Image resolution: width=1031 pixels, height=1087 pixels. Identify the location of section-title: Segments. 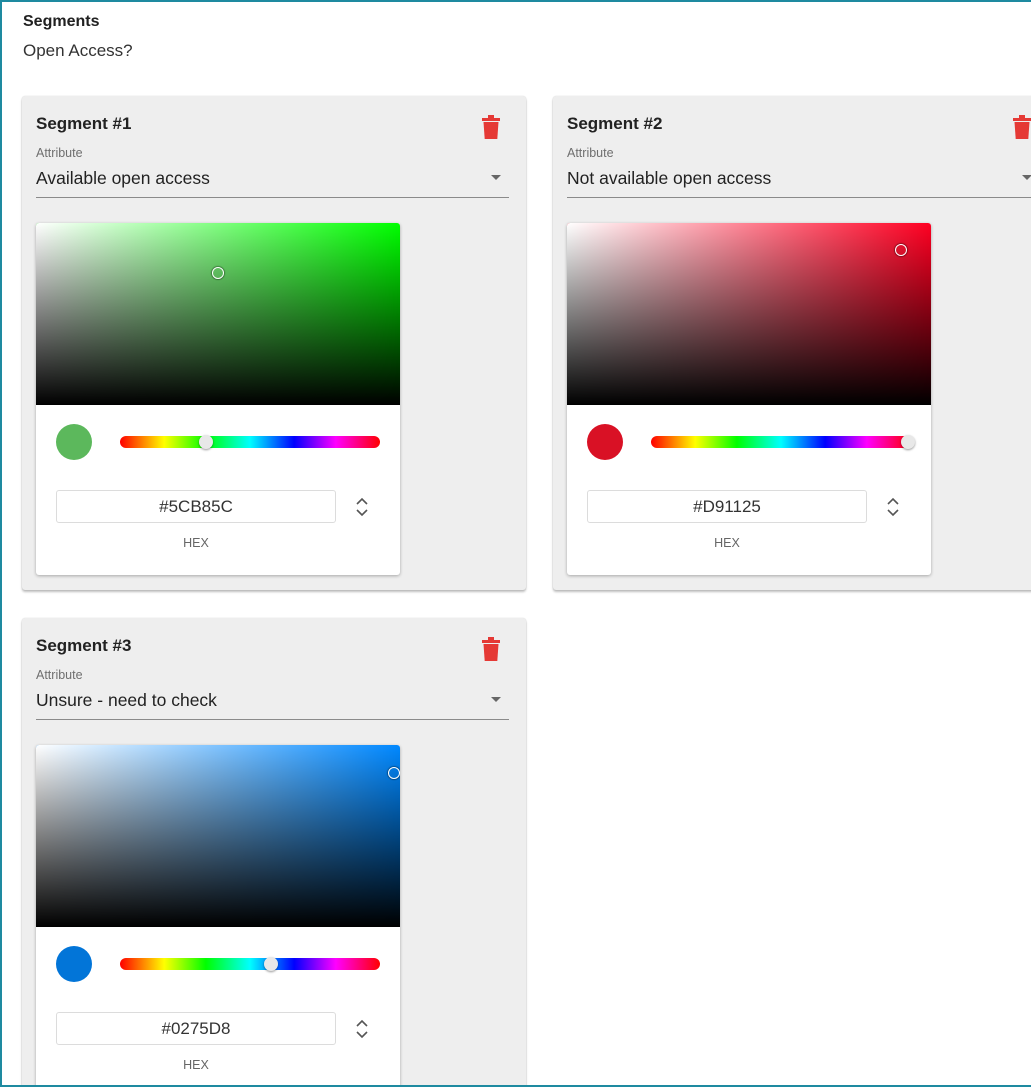
(61, 21).